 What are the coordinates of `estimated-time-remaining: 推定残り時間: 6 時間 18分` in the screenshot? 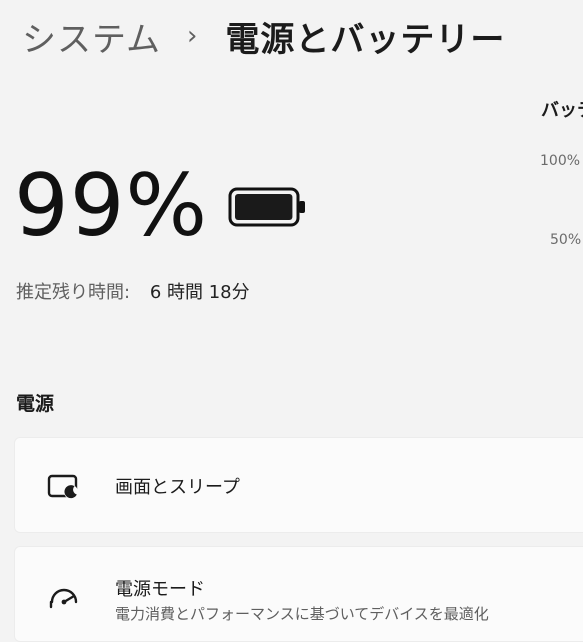 It's located at (133, 291).